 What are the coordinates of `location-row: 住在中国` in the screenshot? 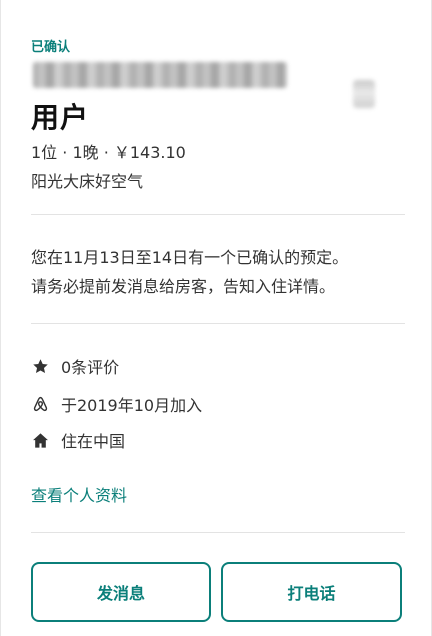 It's located at (78, 440).